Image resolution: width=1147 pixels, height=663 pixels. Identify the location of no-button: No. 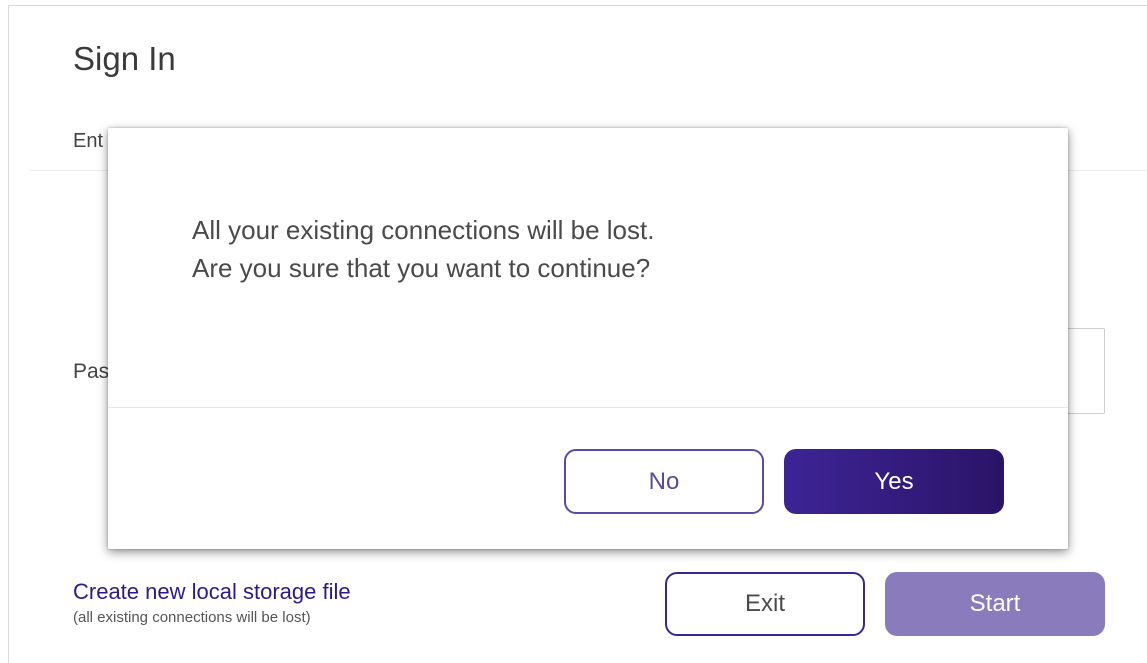
(664, 481).